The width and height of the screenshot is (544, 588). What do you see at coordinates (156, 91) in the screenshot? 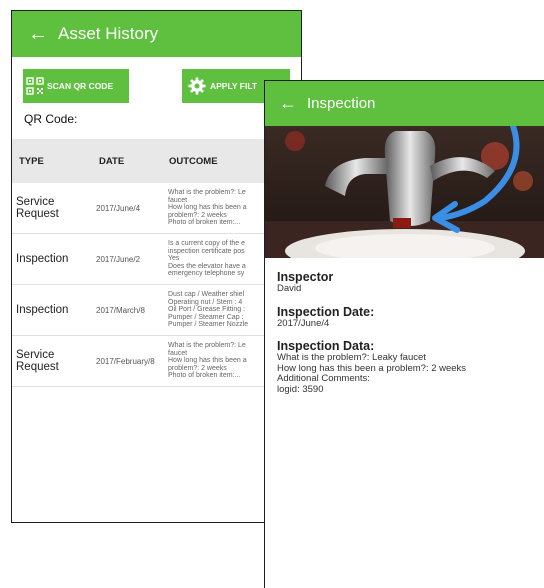
I see `action-buttons: SCAN QR CODE APPLY FILT` at bounding box center [156, 91].